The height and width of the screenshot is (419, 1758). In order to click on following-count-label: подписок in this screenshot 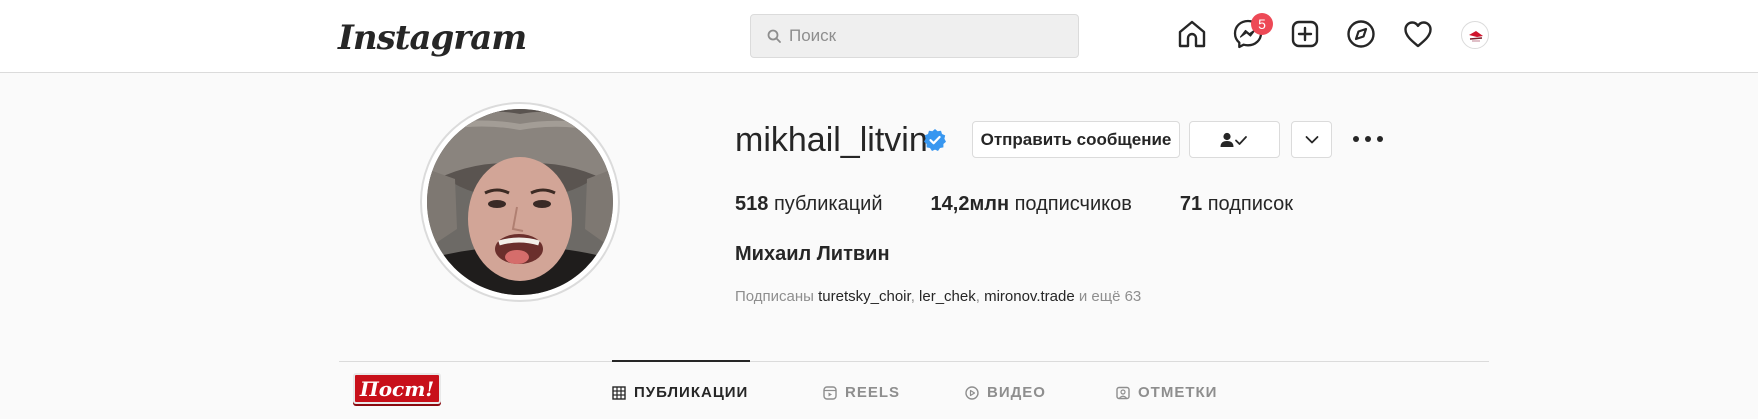, I will do `click(1250, 204)`.